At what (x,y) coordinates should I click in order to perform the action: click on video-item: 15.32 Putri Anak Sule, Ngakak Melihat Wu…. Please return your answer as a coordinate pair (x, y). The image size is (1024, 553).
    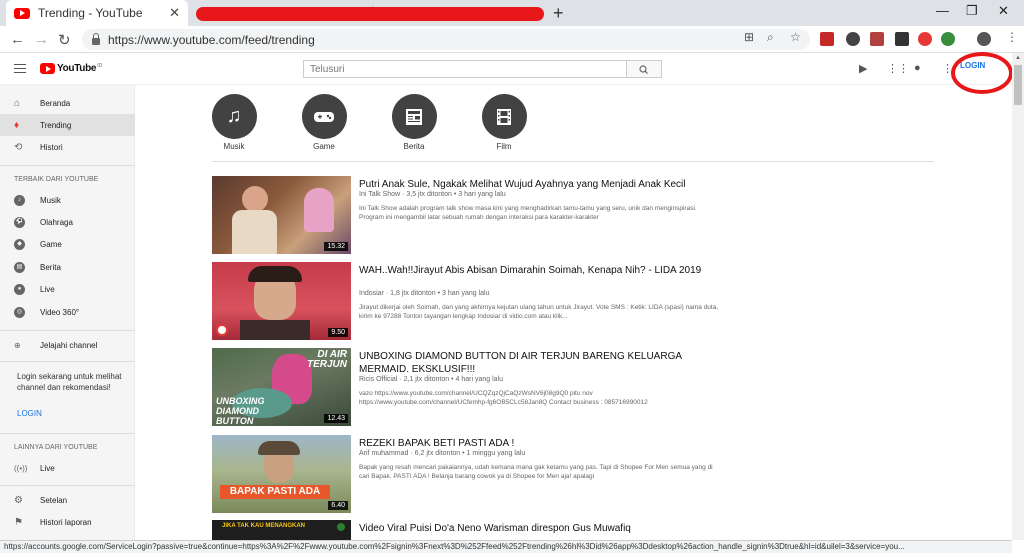
    Looking at the image, I should click on (562, 215).